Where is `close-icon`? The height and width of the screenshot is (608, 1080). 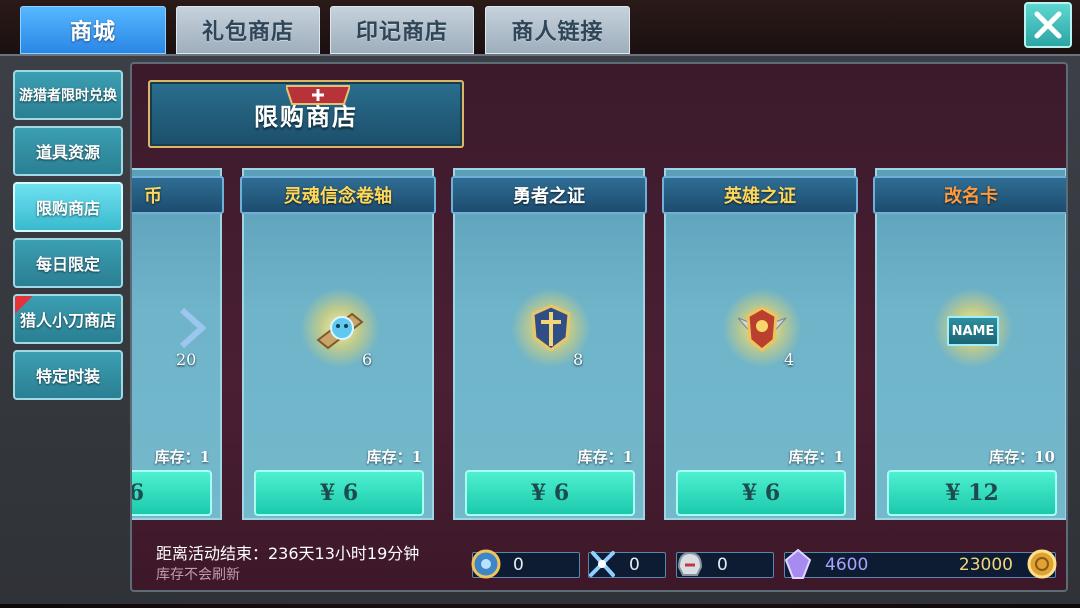
close-icon is located at coordinates (1048, 25).